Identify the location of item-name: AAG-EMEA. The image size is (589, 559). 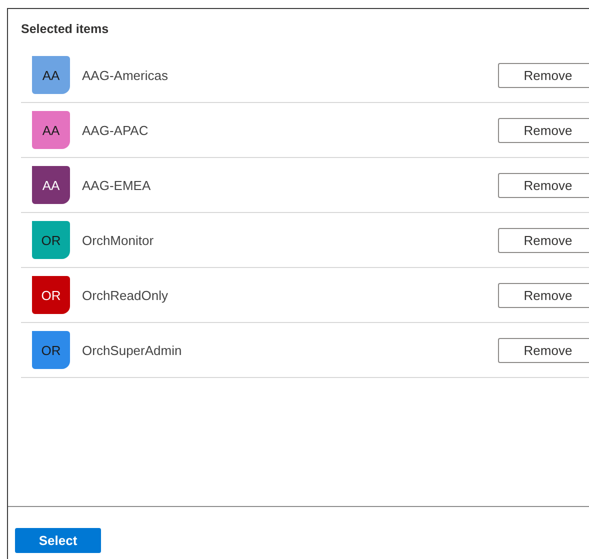
(117, 185).